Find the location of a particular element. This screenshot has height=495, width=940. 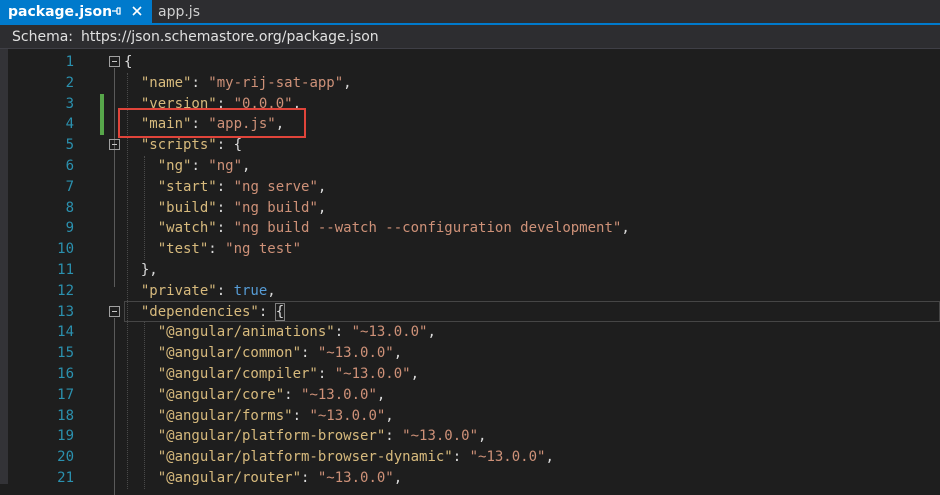

code-token: "watch" is located at coordinates (187, 228).